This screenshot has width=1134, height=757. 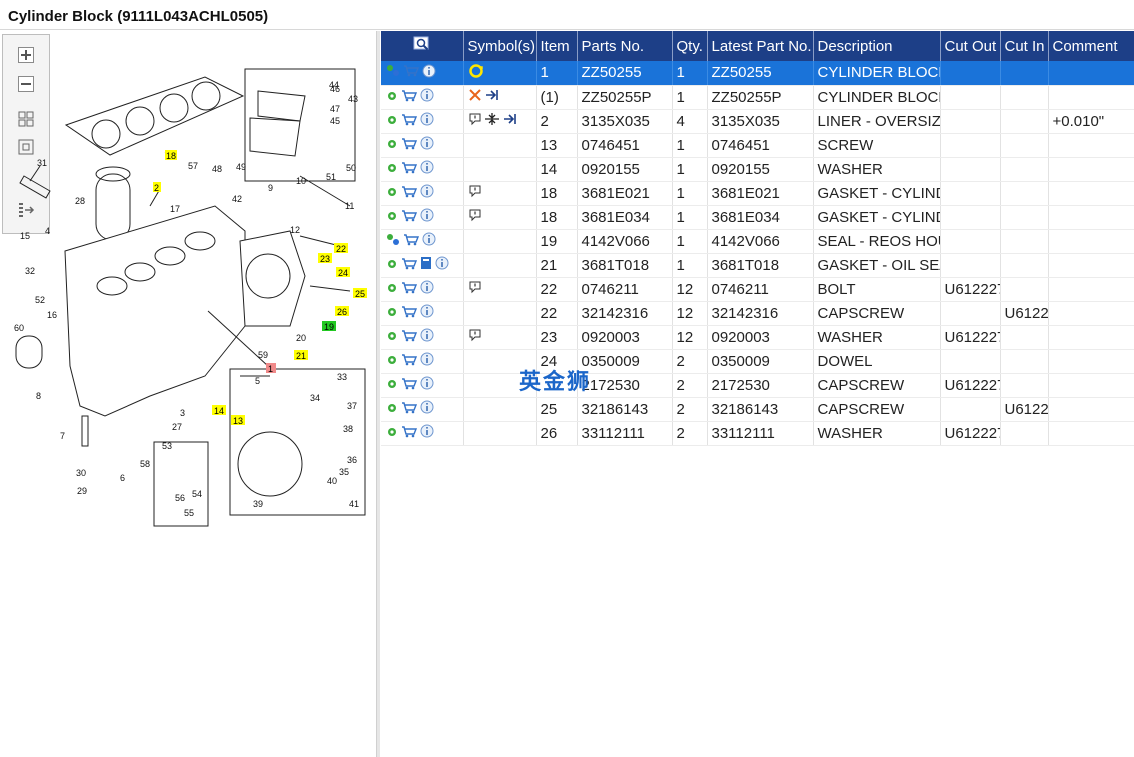 What do you see at coordinates (970, 46) in the screenshot?
I see `column-header-cut-out: Cut Out` at bounding box center [970, 46].